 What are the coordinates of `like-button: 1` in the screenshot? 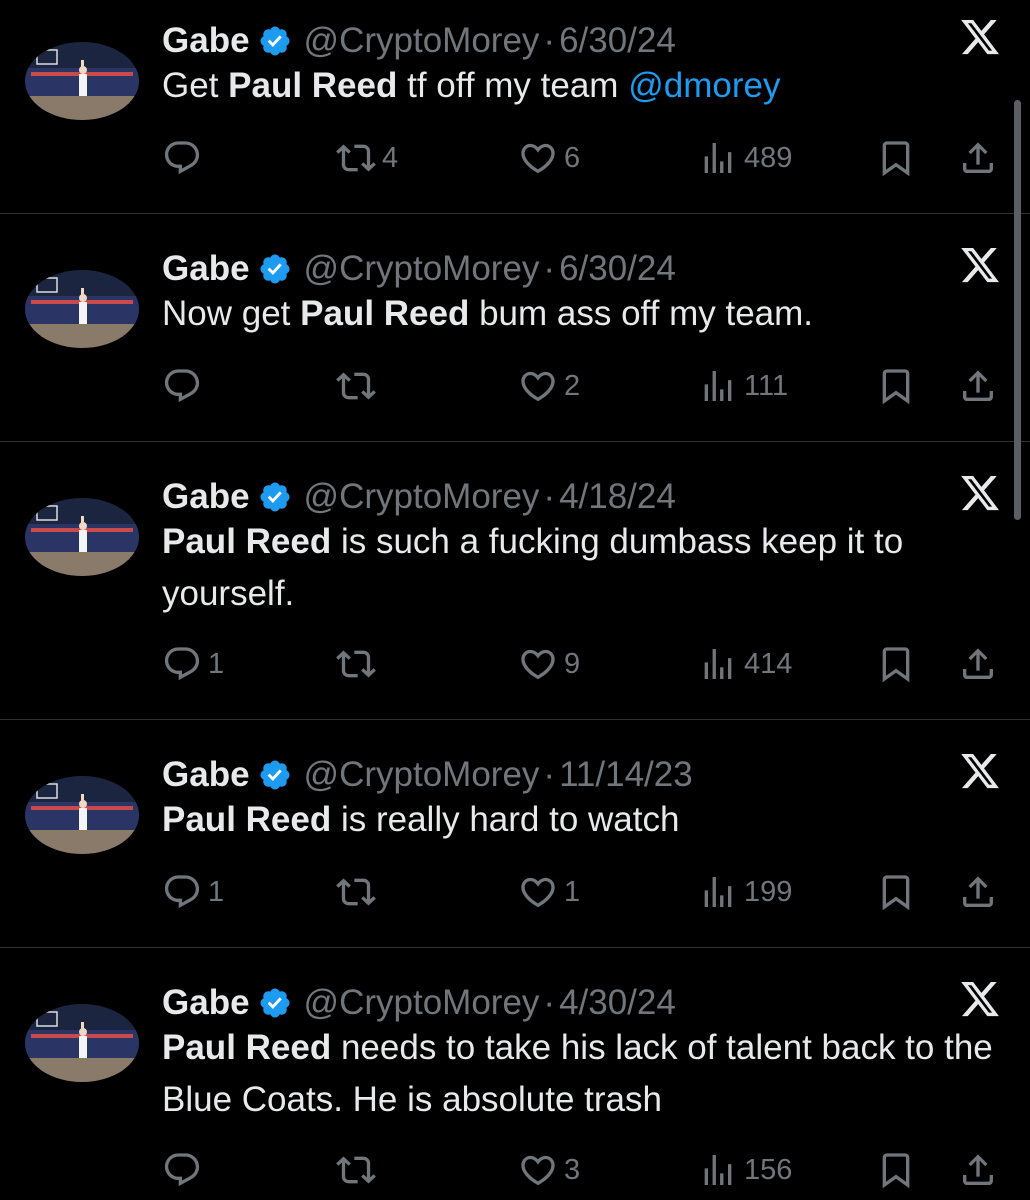 It's located at (549, 892).